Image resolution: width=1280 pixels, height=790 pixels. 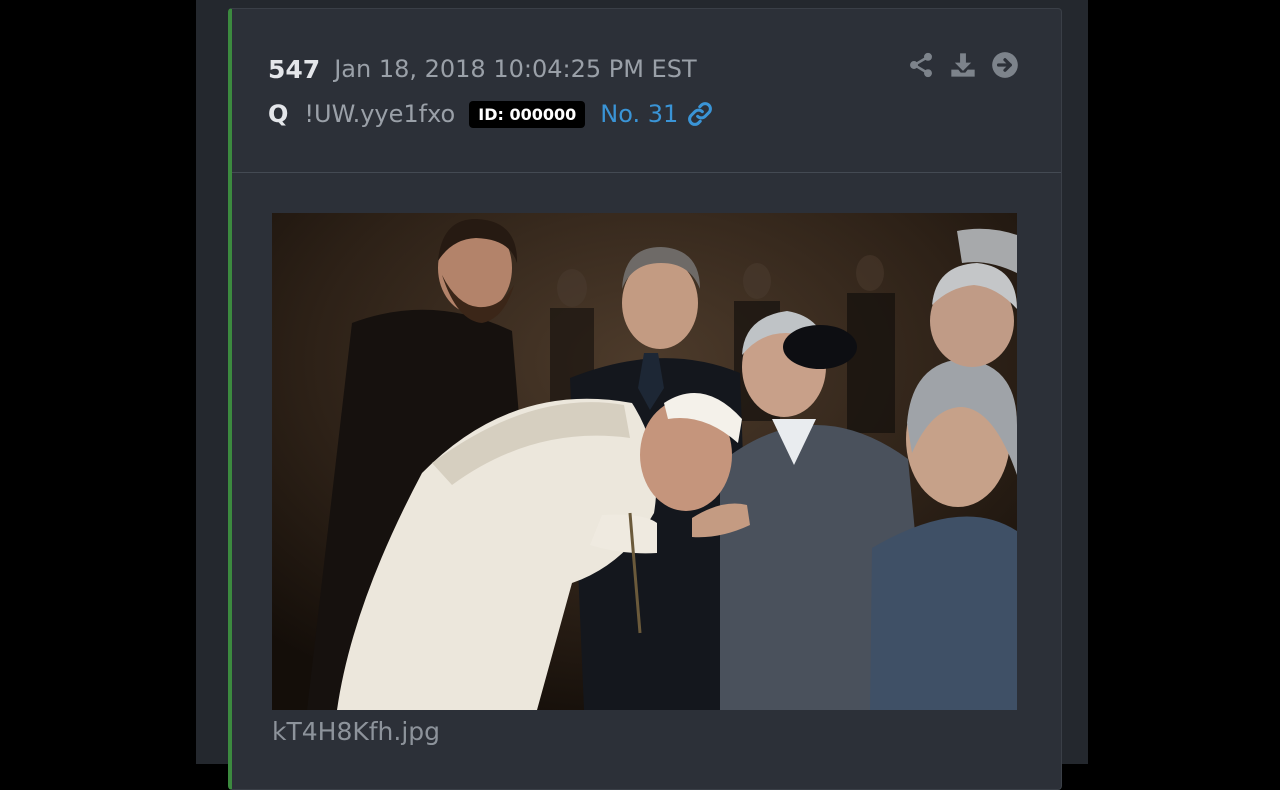 I want to click on post-actions, so click(x=963, y=65).